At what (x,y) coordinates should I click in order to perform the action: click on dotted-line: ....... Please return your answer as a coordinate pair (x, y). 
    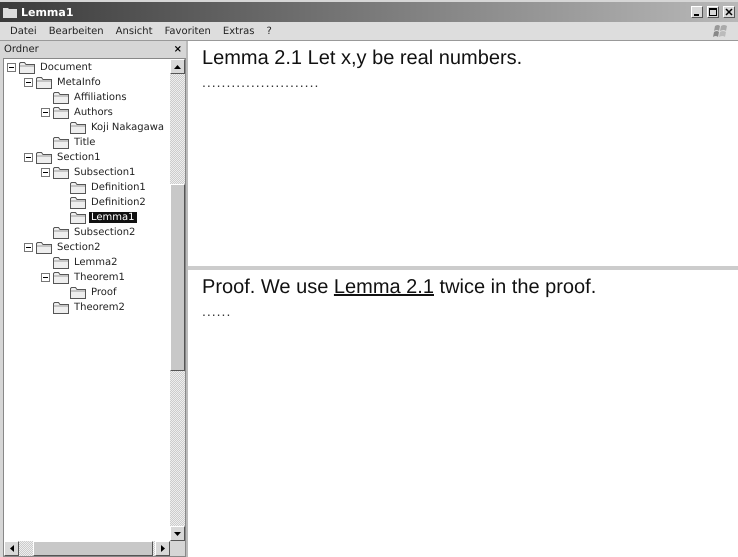
    Looking at the image, I should click on (217, 311).